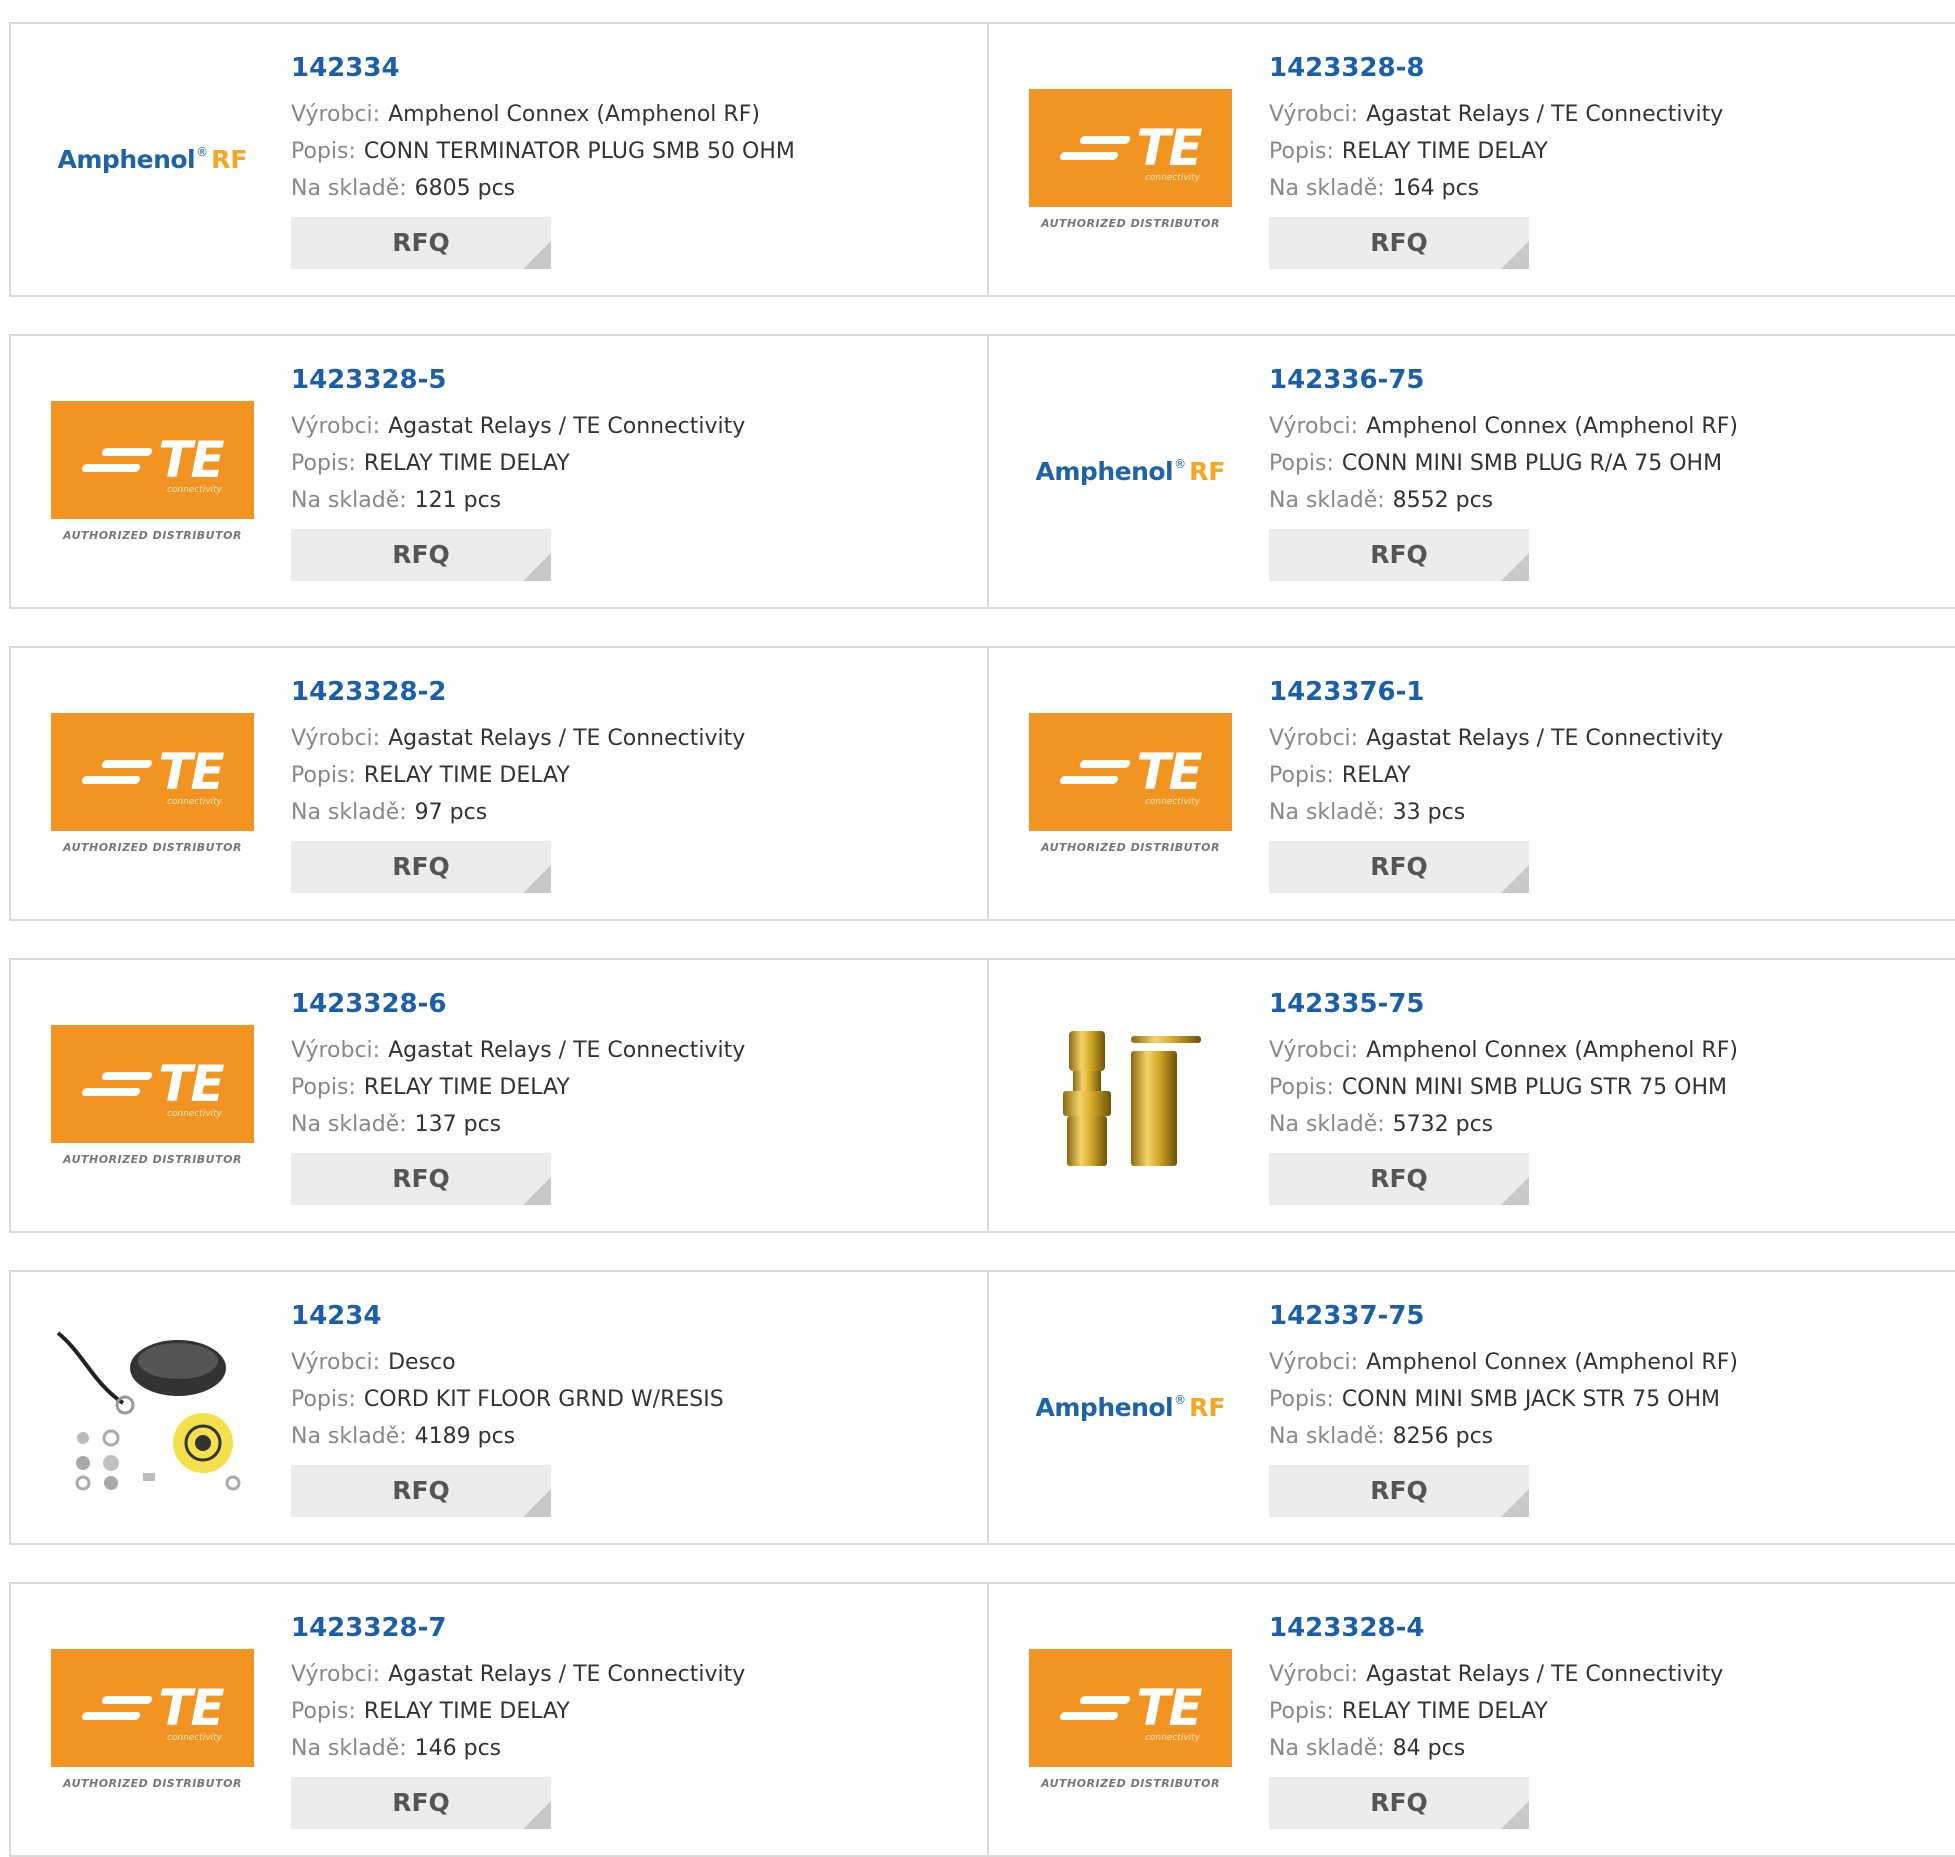 Image resolution: width=1955 pixels, height=1857 pixels. I want to click on stock-value: 4189 pcs, so click(465, 1436).